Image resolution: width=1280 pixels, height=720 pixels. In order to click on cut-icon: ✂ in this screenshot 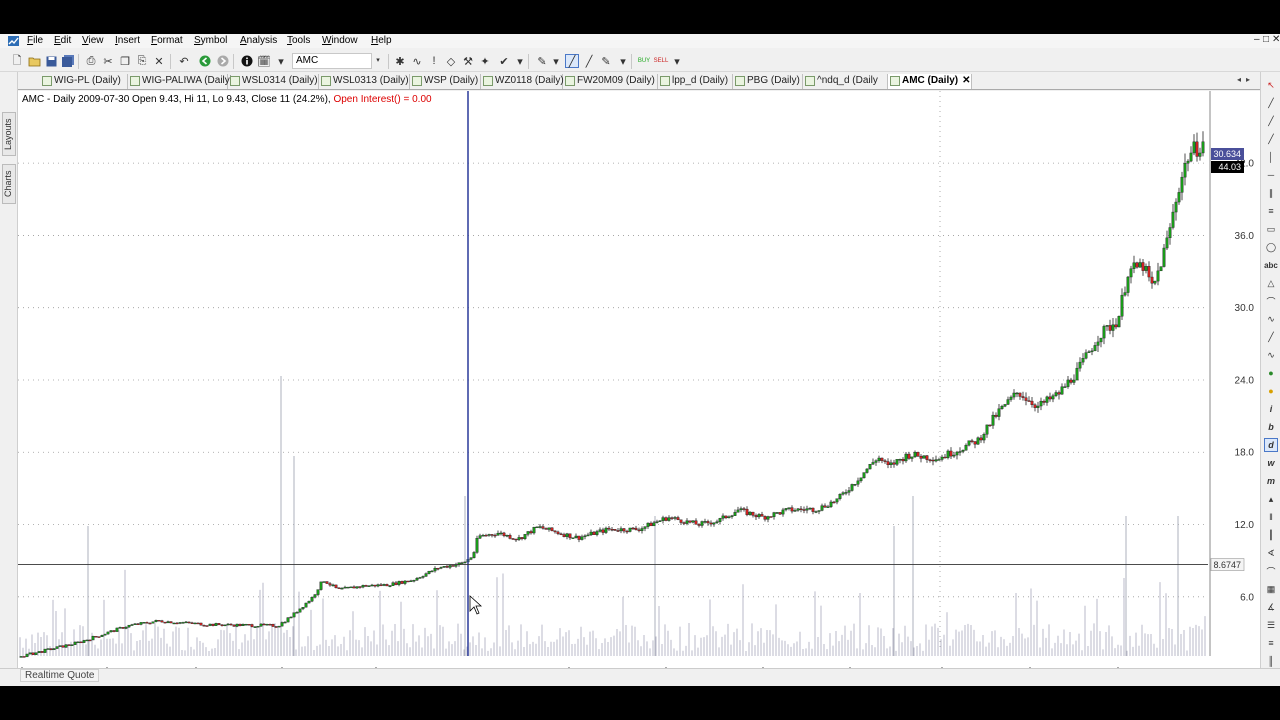, I will do `click(108, 61)`.